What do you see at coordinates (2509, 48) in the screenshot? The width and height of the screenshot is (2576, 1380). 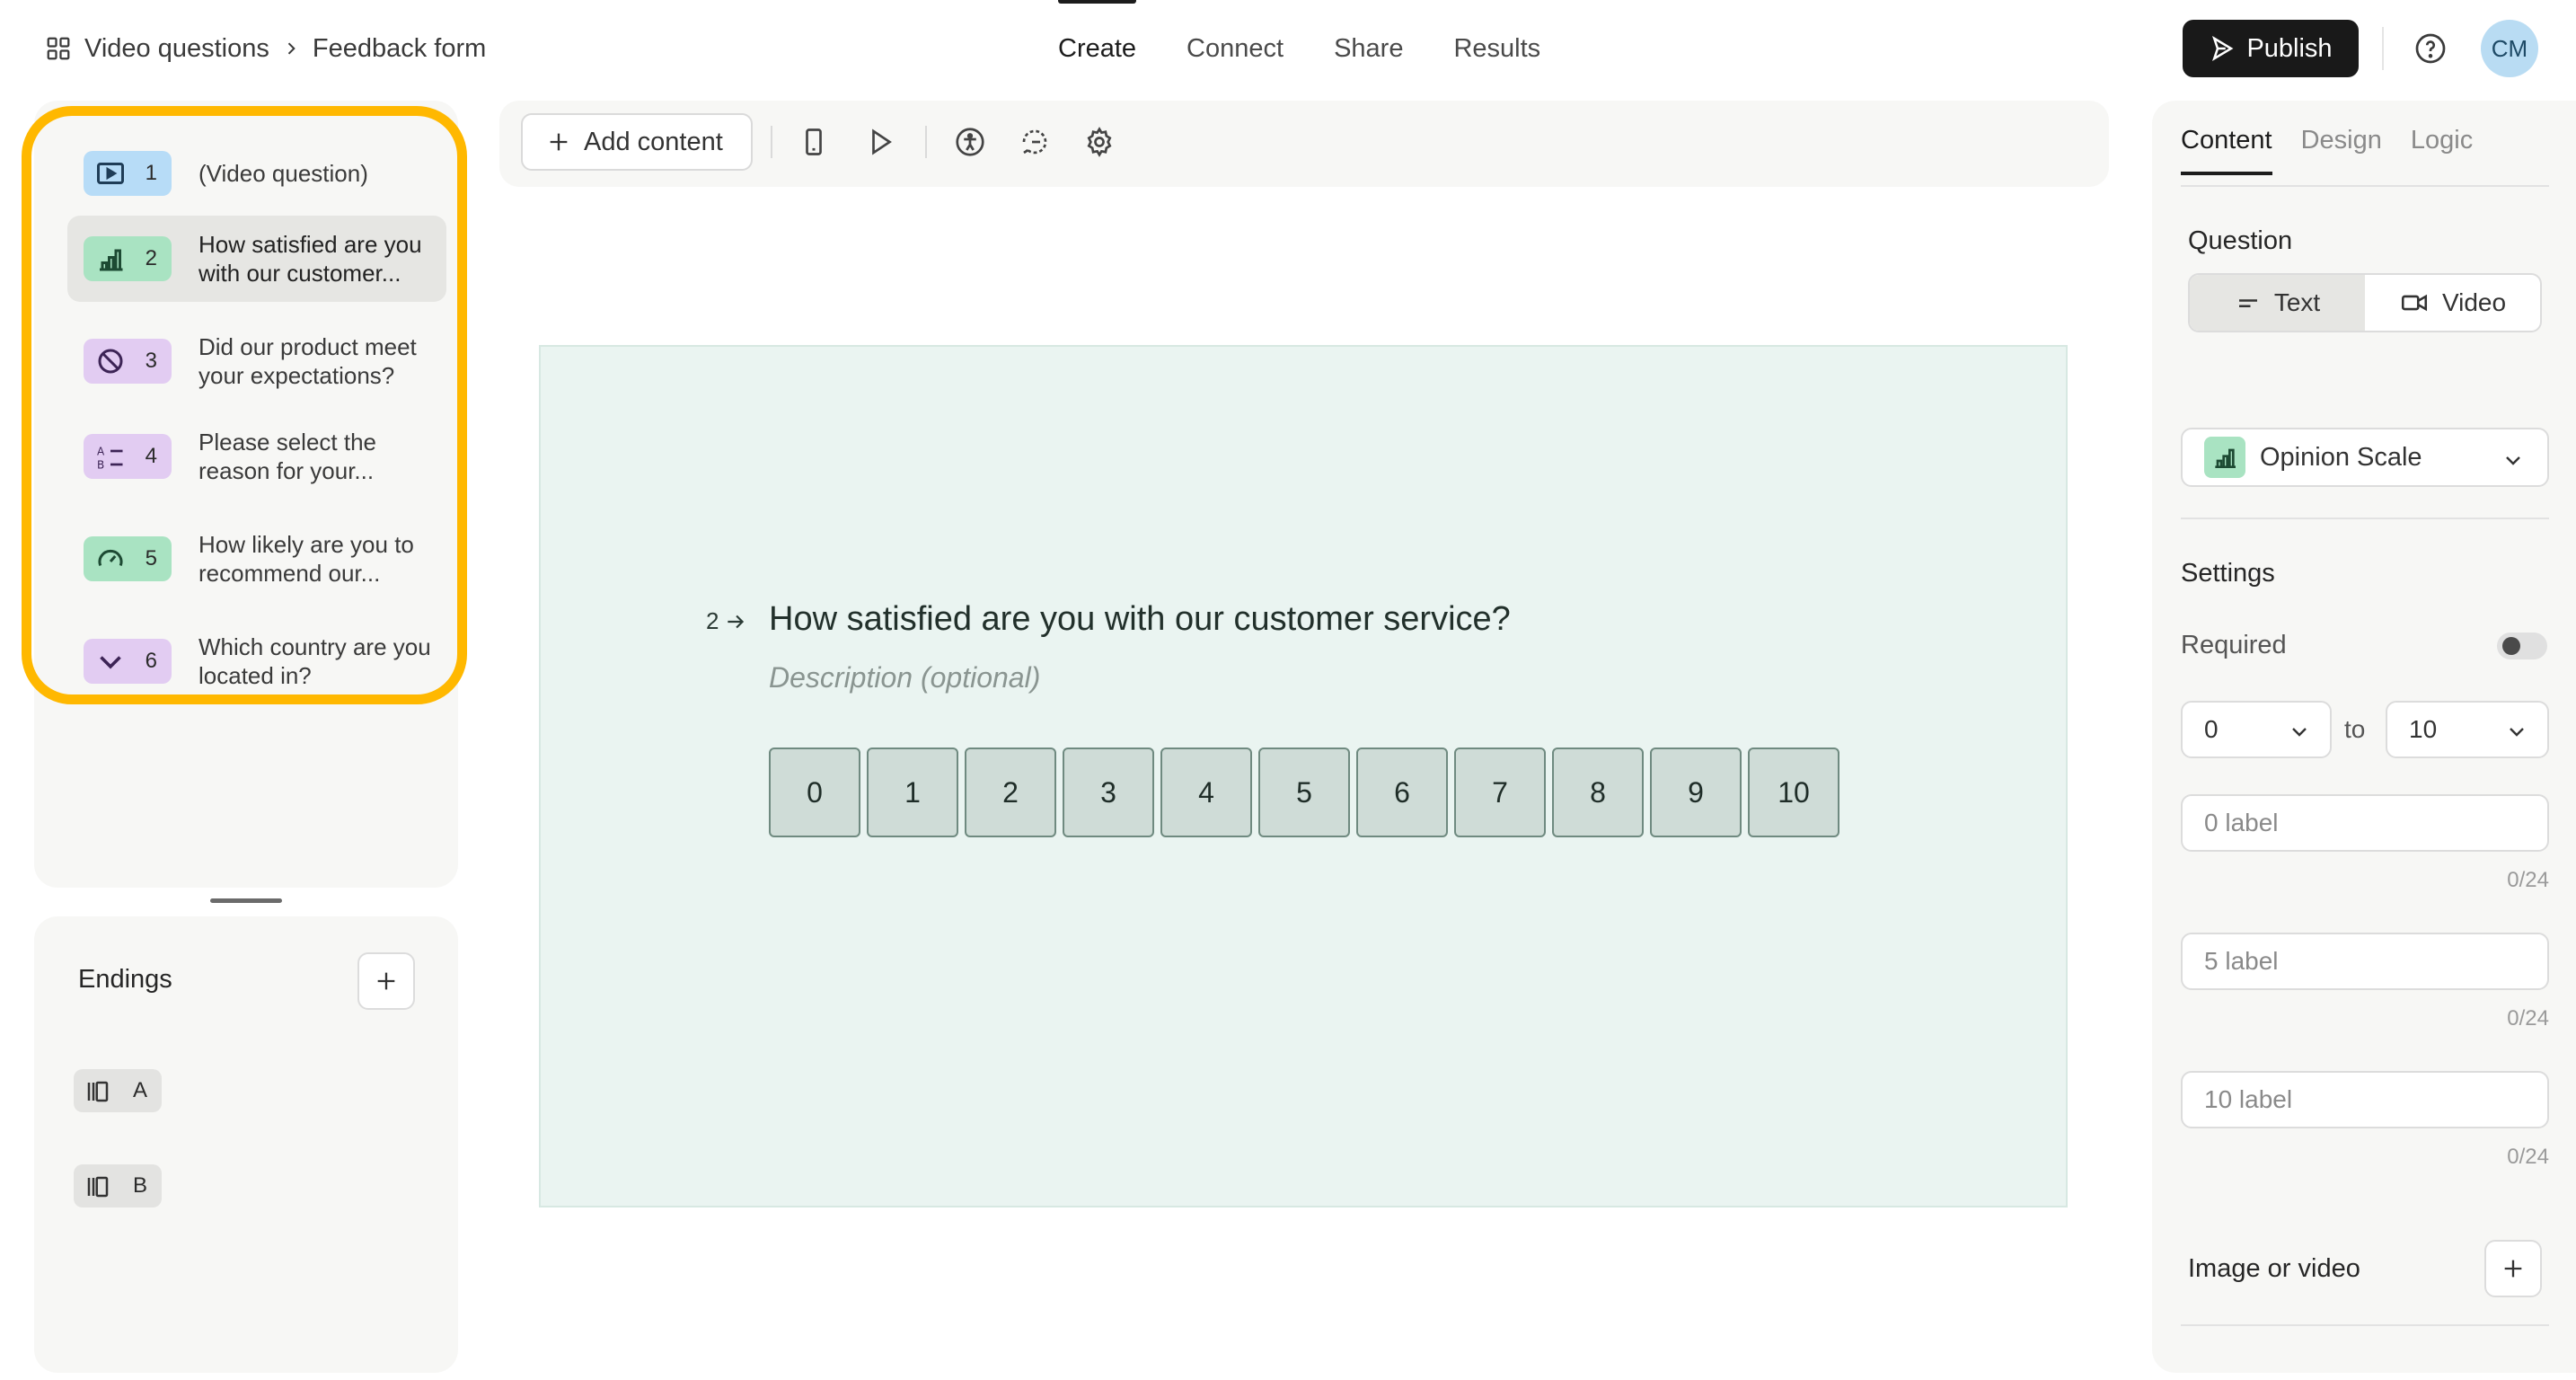 I see `avatar: CM` at bounding box center [2509, 48].